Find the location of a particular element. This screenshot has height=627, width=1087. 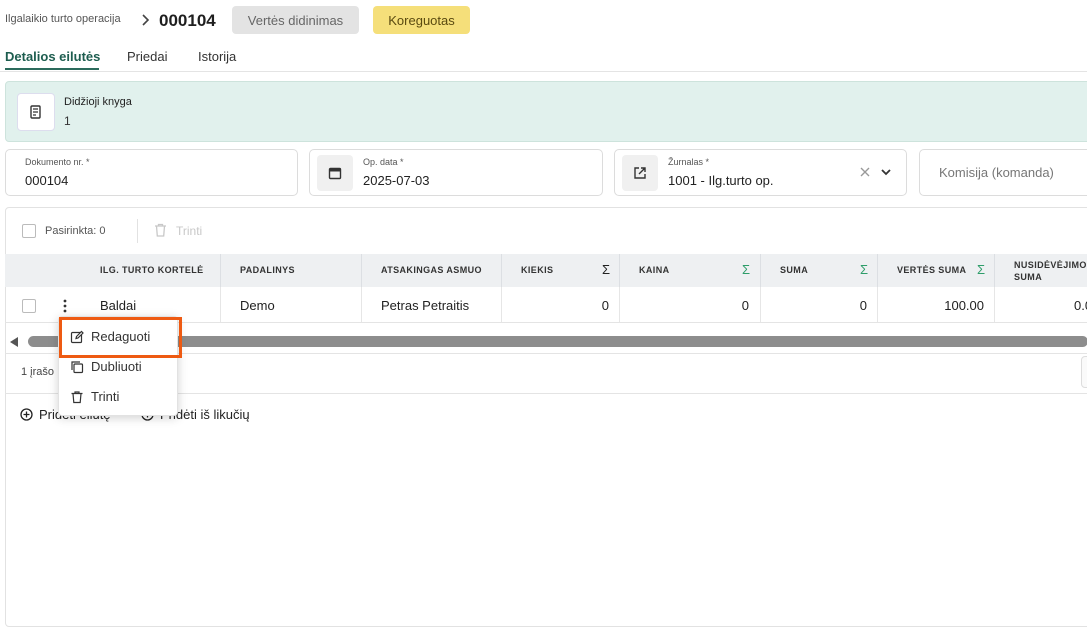

operation-type-badge: Vertės didinimas is located at coordinates (295, 20).